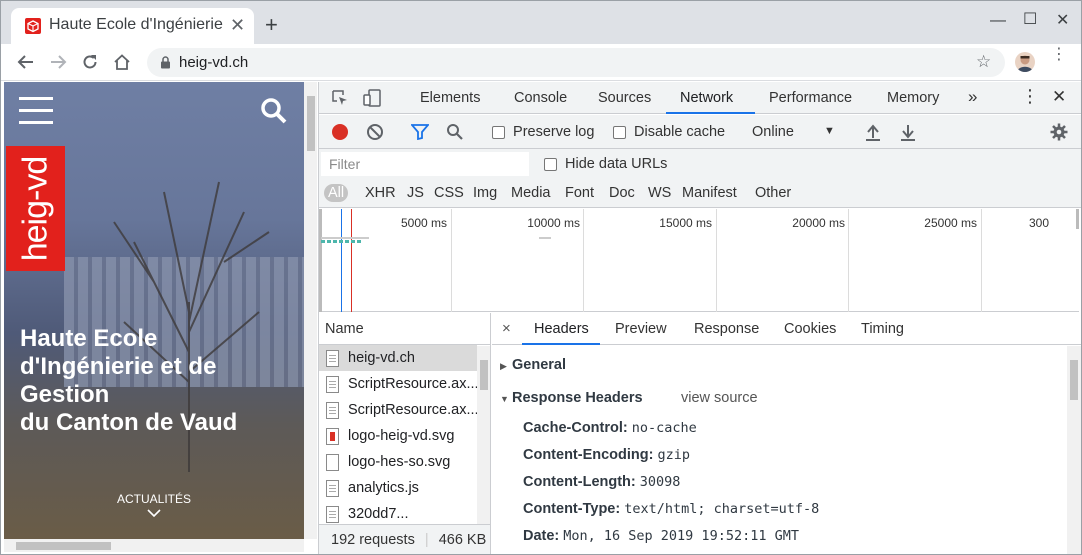  What do you see at coordinates (58, 62) in the screenshot?
I see `forward-arrow-icon` at bounding box center [58, 62].